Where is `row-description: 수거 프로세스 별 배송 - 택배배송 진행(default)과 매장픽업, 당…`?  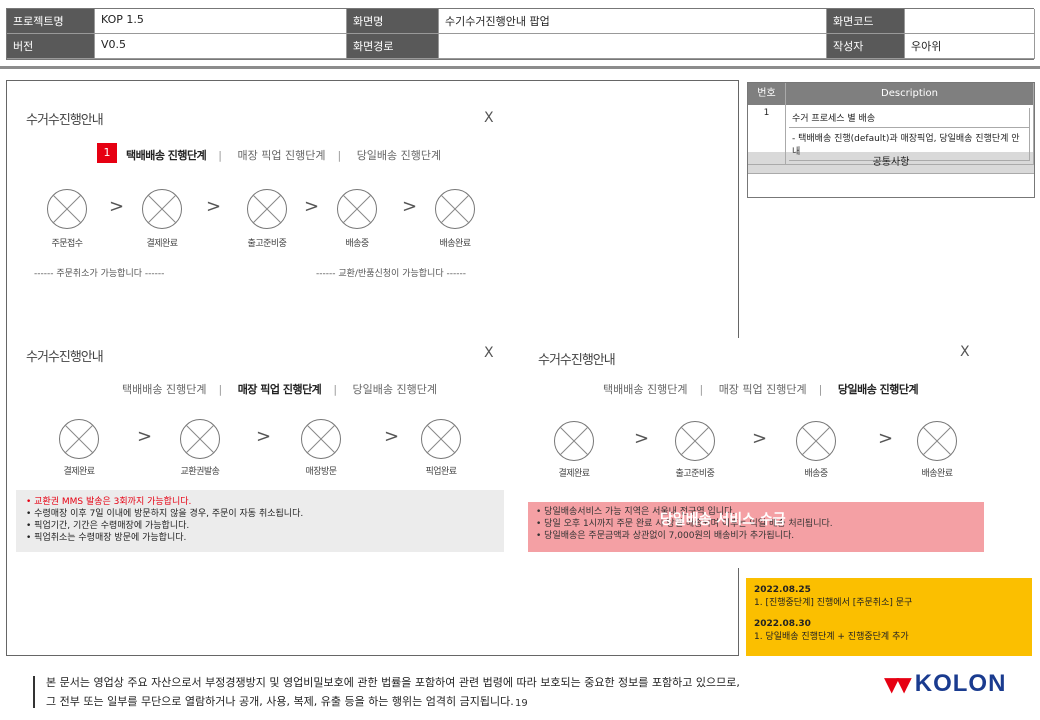
row-description: 수거 프로세스 별 배송 - 택배배송 진행(default)과 매장픽업, 당… is located at coordinates (910, 135).